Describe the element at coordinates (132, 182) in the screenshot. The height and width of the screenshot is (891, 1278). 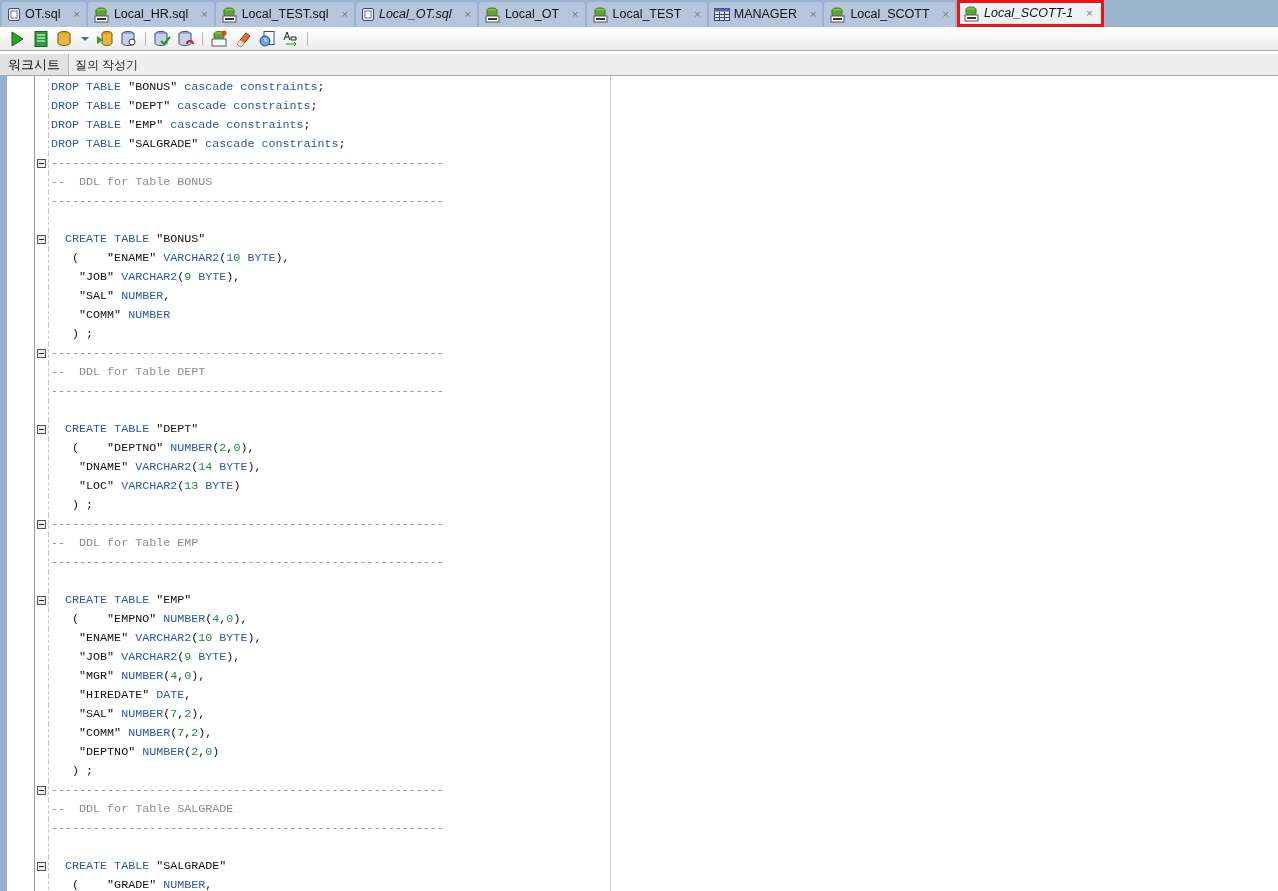
I see `code-line: -- DDL for Table BONUS` at that location.